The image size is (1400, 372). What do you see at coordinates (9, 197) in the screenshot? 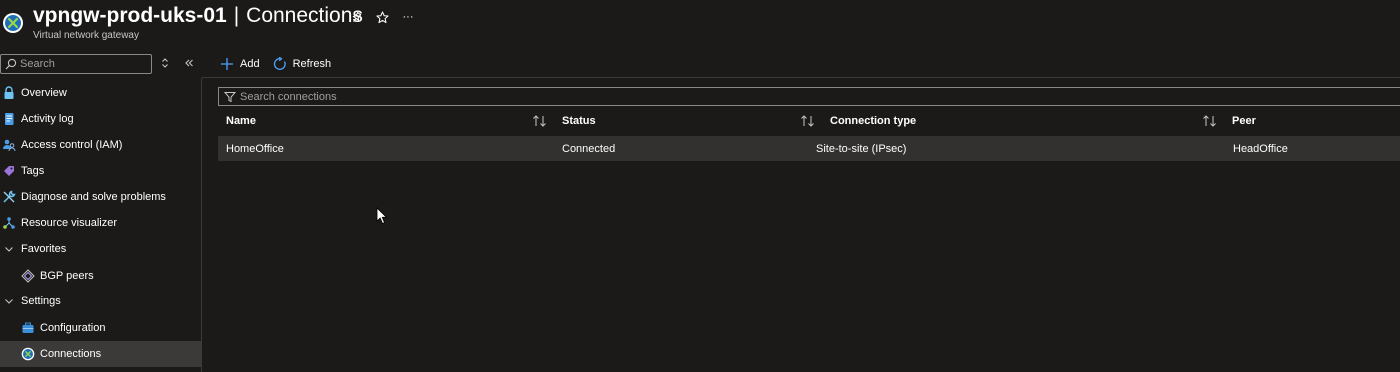
I see `wrench-icon` at bounding box center [9, 197].